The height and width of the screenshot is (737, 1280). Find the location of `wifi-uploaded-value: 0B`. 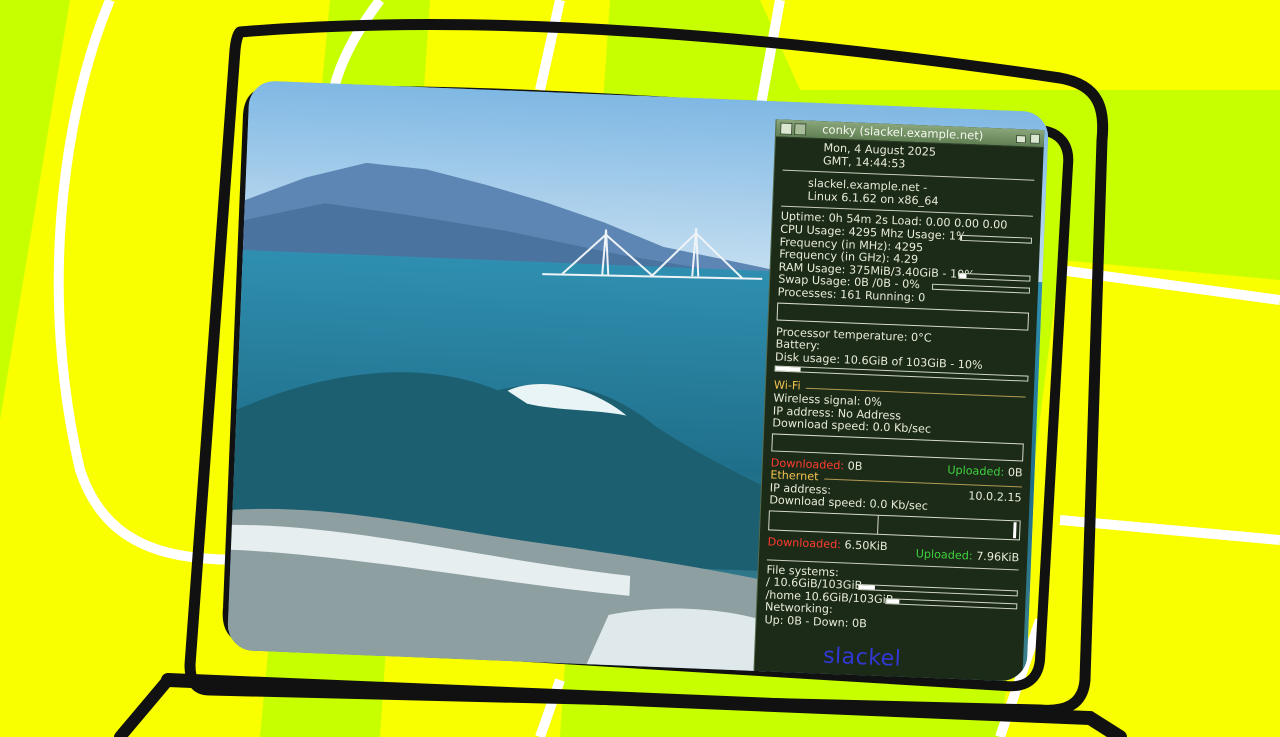

wifi-uploaded-value: 0B is located at coordinates (1015, 472).